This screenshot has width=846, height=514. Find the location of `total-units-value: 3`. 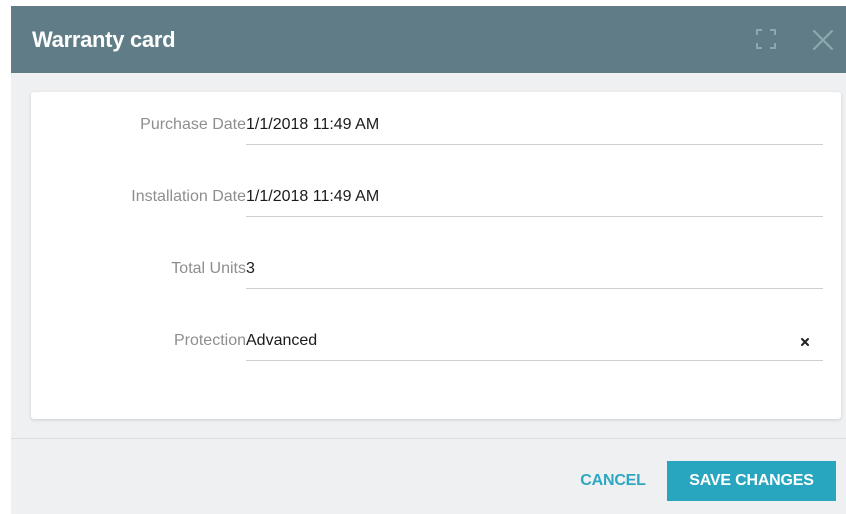

total-units-value: 3 is located at coordinates (250, 268).